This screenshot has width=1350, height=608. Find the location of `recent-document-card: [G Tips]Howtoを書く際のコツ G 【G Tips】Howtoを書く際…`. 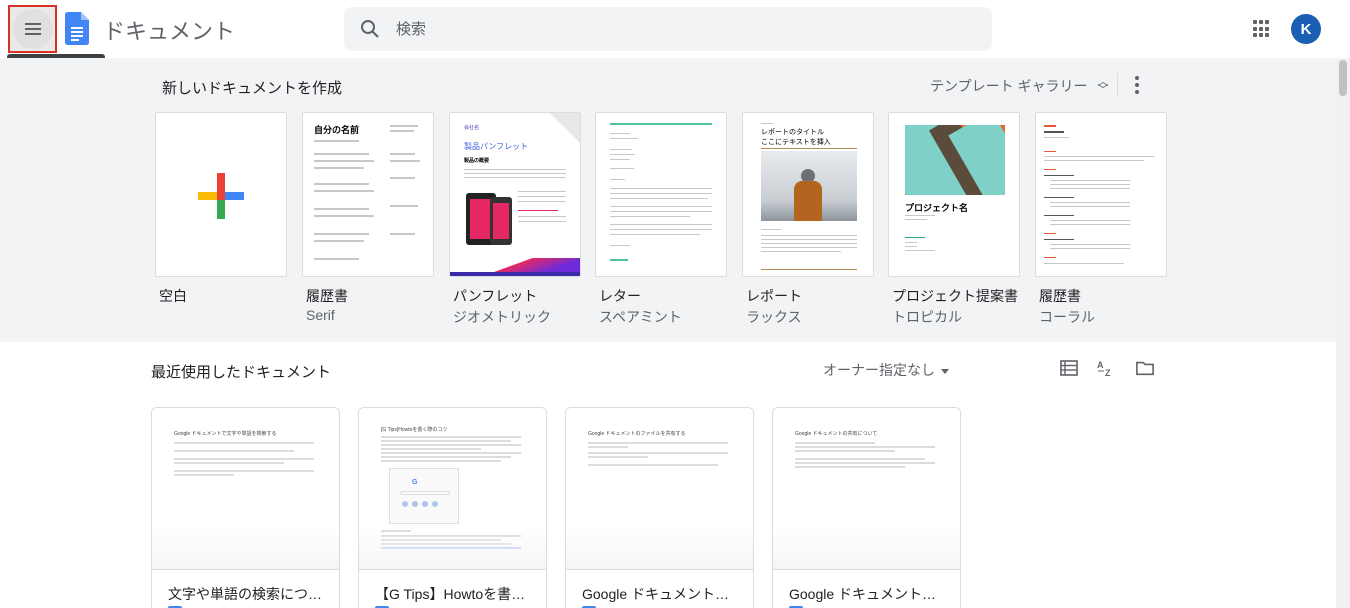

recent-document-card: [G Tips]Howtoを書く際のコツ G 【G Tips】Howtoを書く際… is located at coordinates (452, 507).